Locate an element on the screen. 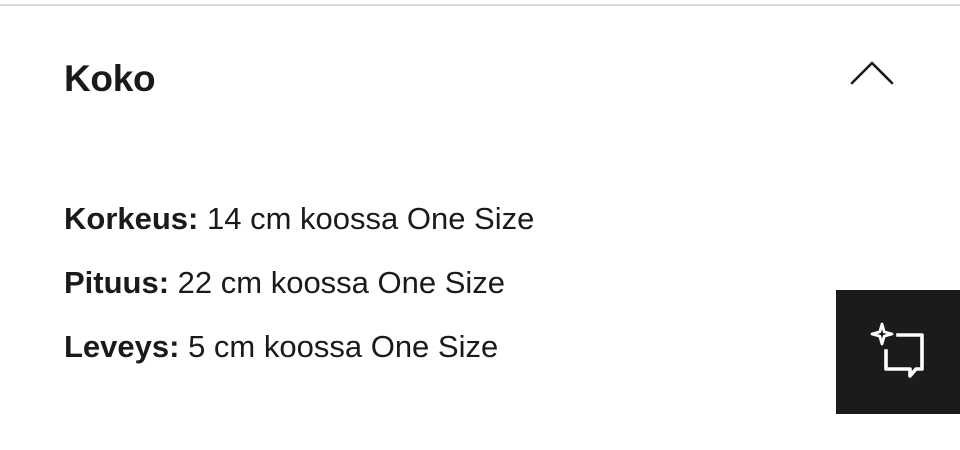 This screenshot has width=960, height=450. detail-row-height: Korkeus: 14 cm koossa One Size is located at coordinates (299, 228).